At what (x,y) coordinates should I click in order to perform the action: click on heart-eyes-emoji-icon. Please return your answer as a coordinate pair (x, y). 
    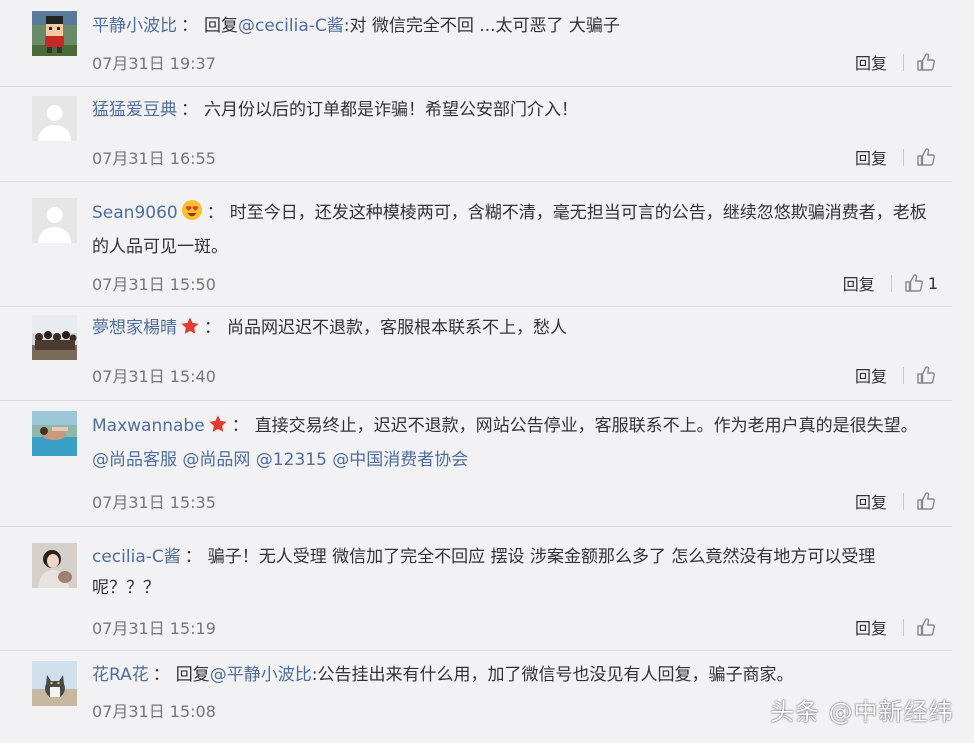
    Looking at the image, I should click on (192, 215).